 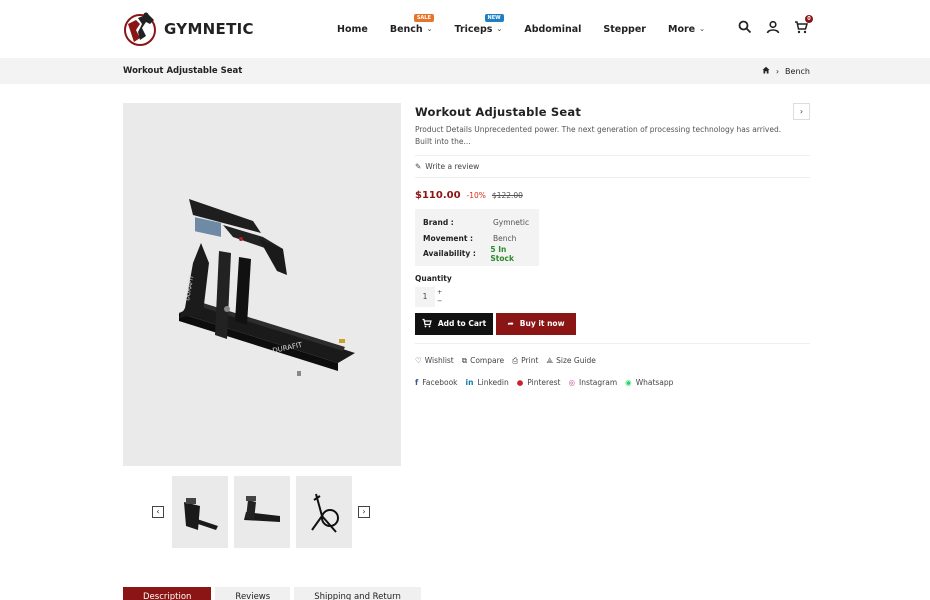 I want to click on cart-count-badge: 0, so click(x=809, y=19).